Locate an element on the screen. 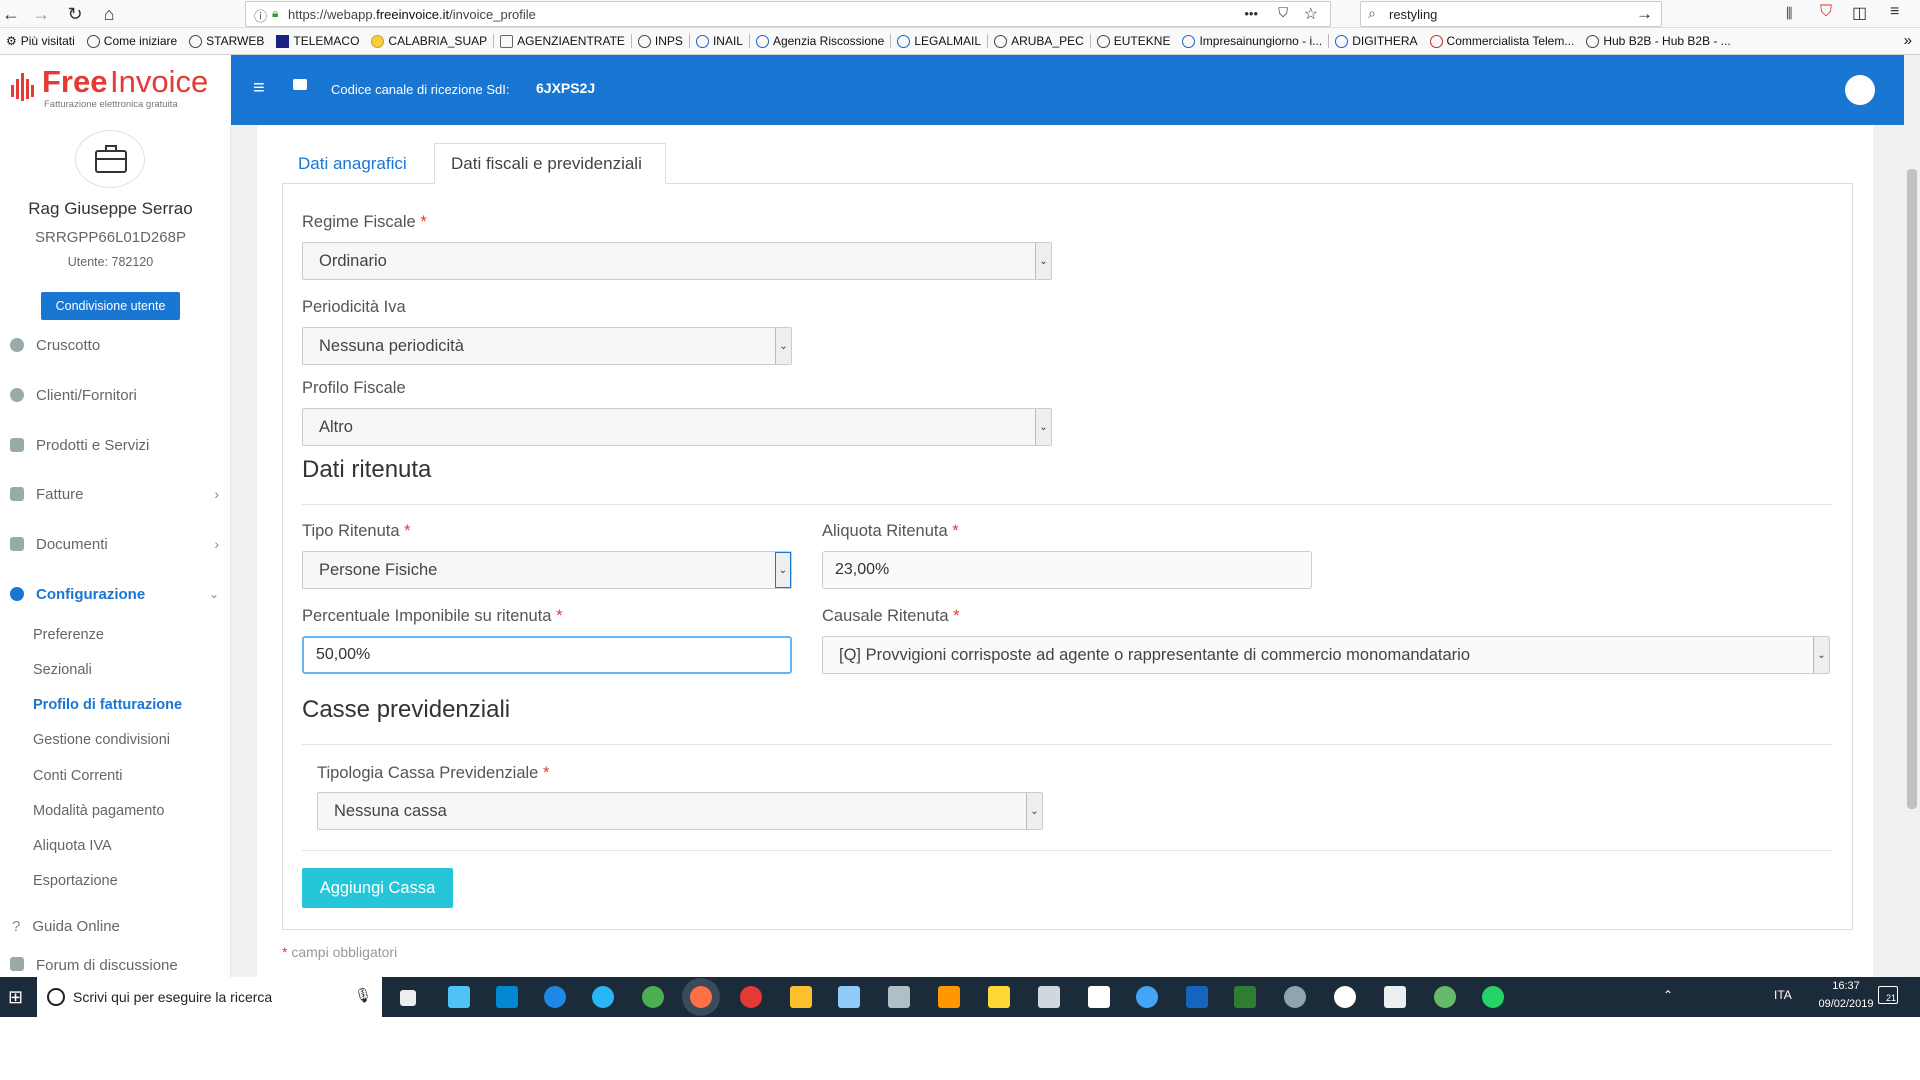 This screenshot has height=1080, width=1920. notification-icon: 21 is located at coordinates (1888, 995).